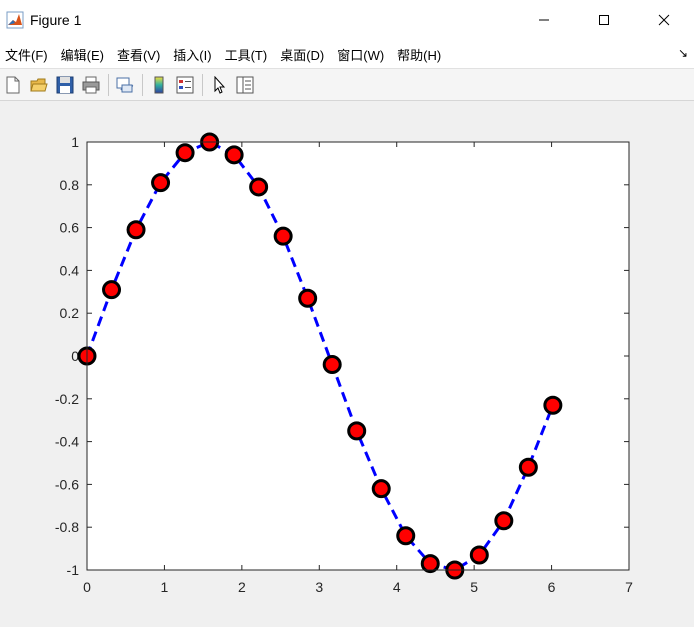 The image size is (694, 627). I want to click on title-bar: Figure 1, so click(347, 20).